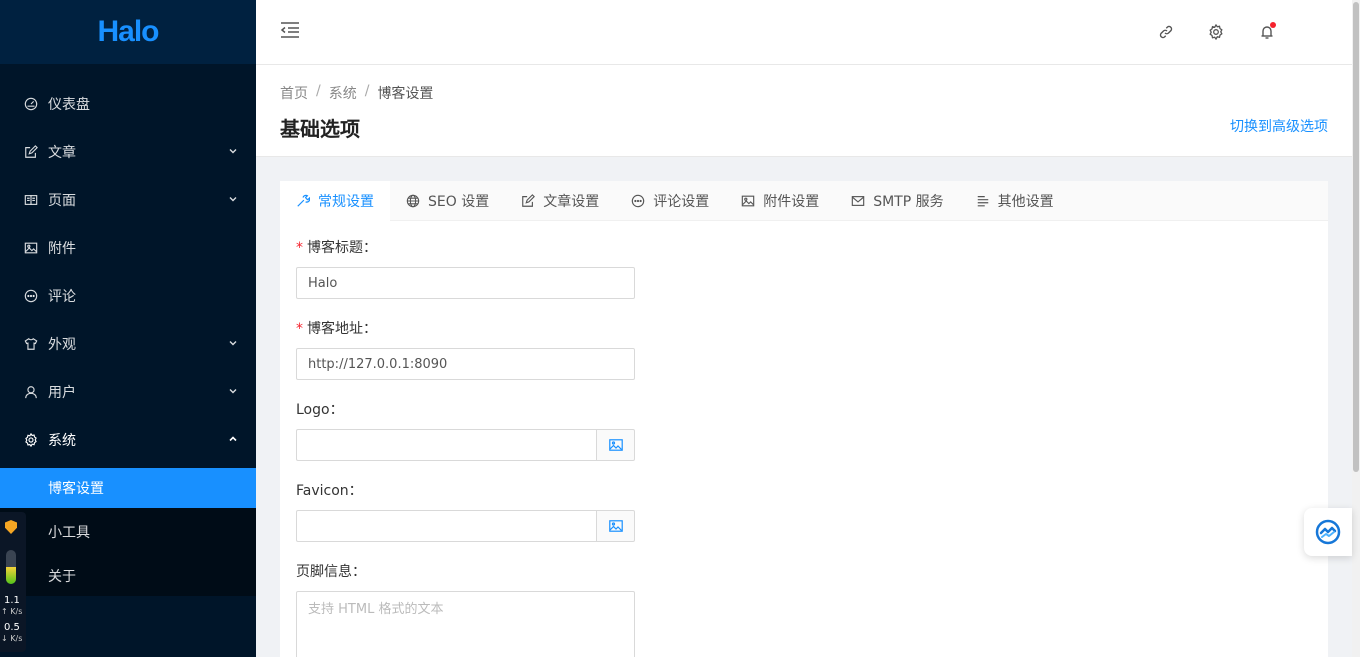 This screenshot has height=657, width=1360. What do you see at coordinates (1273, 25) in the screenshot?
I see `notification-dot` at bounding box center [1273, 25].